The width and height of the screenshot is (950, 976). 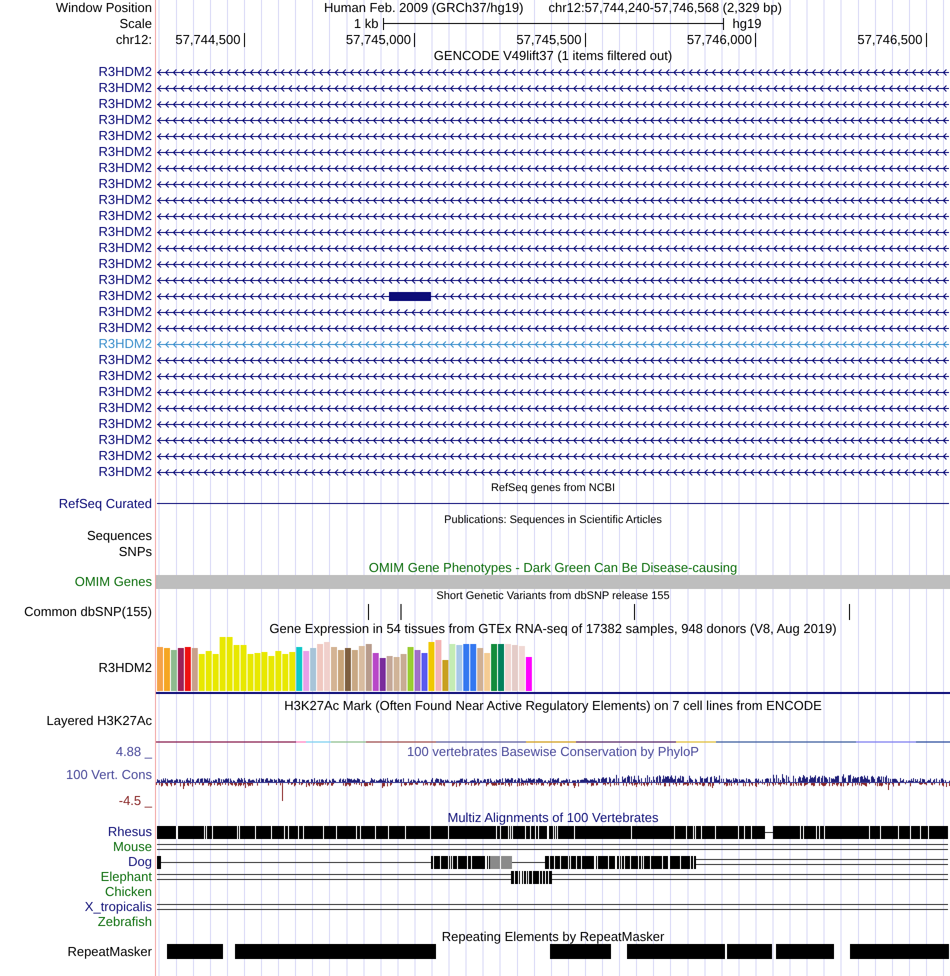 What do you see at coordinates (113, 582) in the screenshot?
I see `track-label: OMIM Genes` at bounding box center [113, 582].